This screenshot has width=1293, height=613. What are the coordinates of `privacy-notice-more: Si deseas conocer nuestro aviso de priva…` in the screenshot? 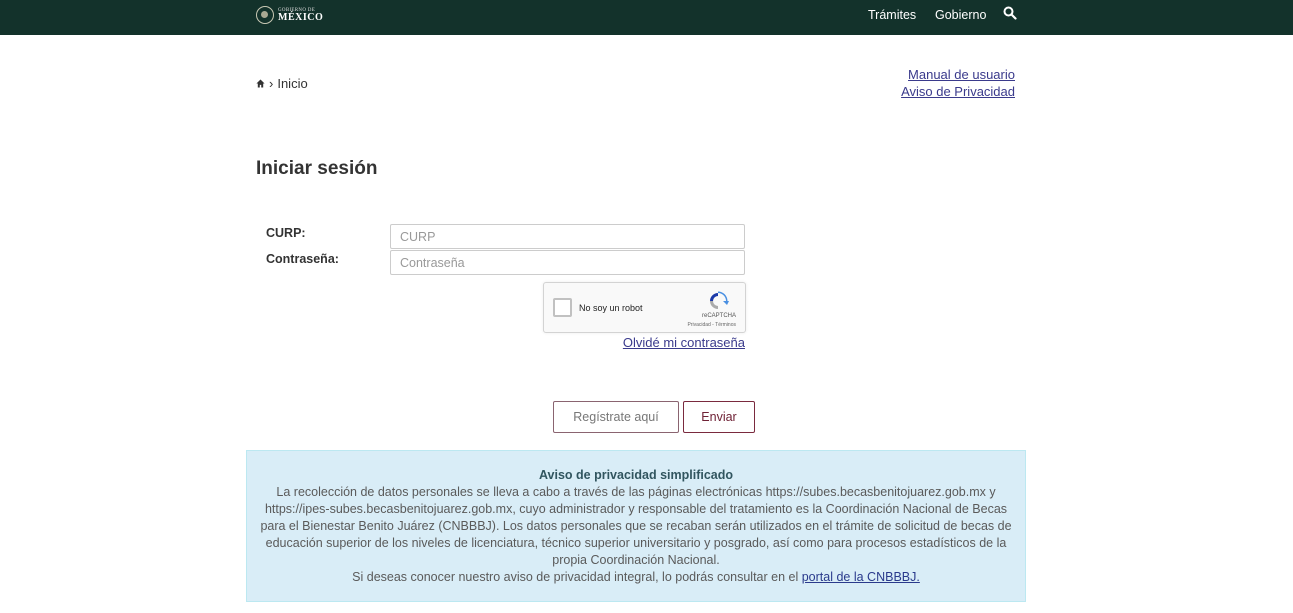 It's located at (636, 577).